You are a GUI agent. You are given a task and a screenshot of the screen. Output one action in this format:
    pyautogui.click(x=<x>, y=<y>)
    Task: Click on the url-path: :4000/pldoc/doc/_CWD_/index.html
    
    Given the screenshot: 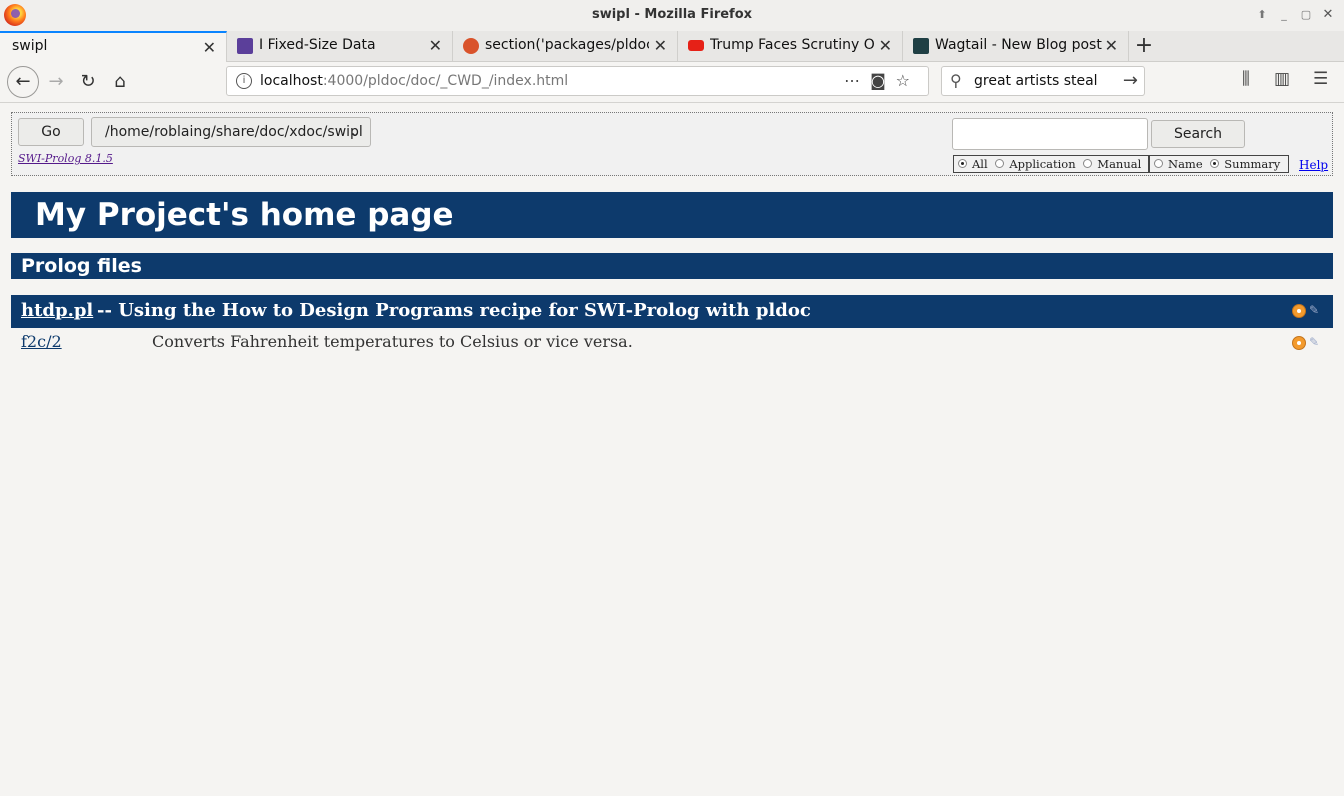 What is the action you would take?
    pyautogui.click(x=445, y=81)
    